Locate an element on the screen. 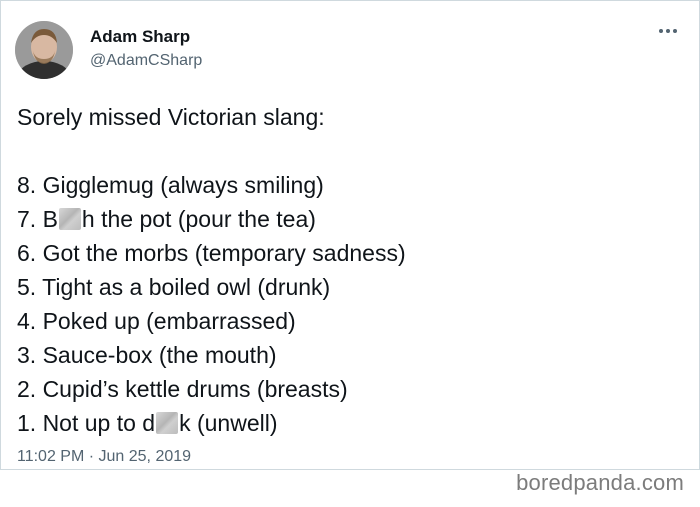 The height and width of the screenshot is (507, 700). list-item: 7. B h the pot (pour the tea) is located at coordinates (347, 219).